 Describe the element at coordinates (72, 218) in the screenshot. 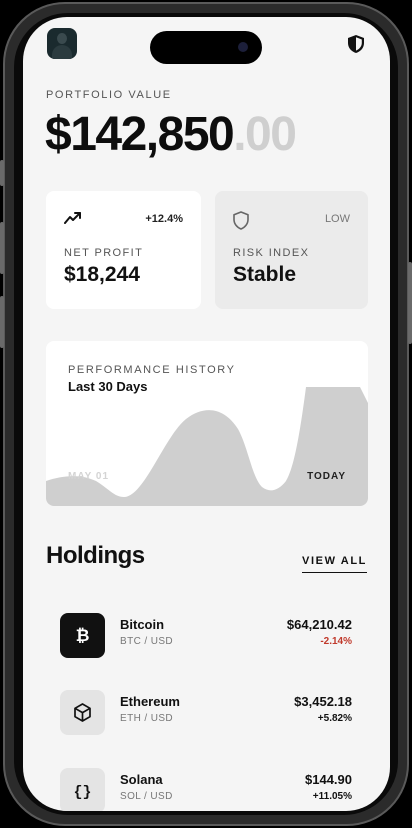

I see `trending-up-icon` at that location.